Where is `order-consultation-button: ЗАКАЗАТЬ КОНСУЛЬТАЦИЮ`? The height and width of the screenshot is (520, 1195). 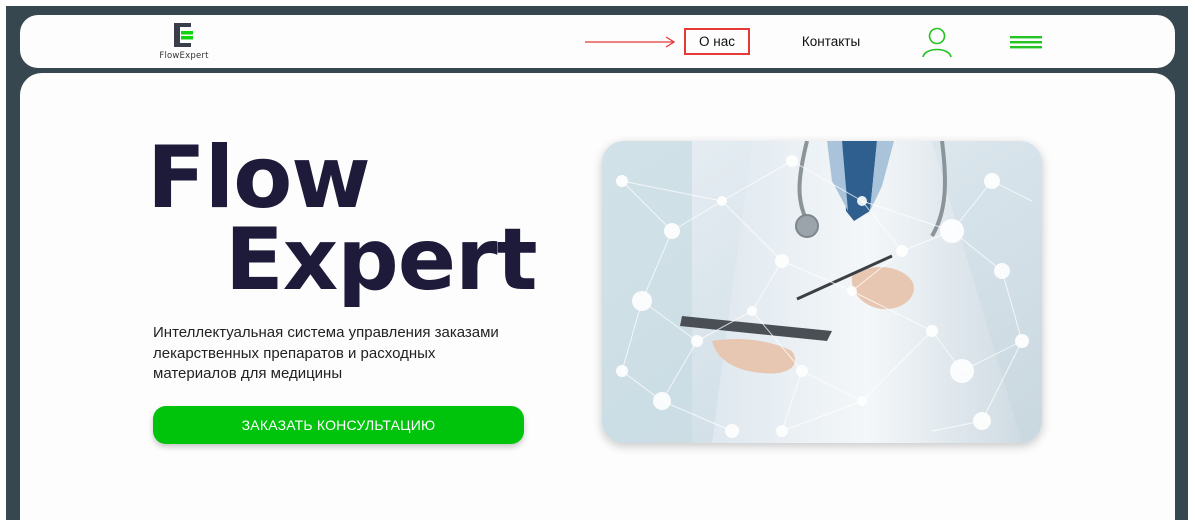
order-consultation-button: ЗАКАЗАТЬ КОНСУЛЬТАЦИЮ is located at coordinates (338, 425).